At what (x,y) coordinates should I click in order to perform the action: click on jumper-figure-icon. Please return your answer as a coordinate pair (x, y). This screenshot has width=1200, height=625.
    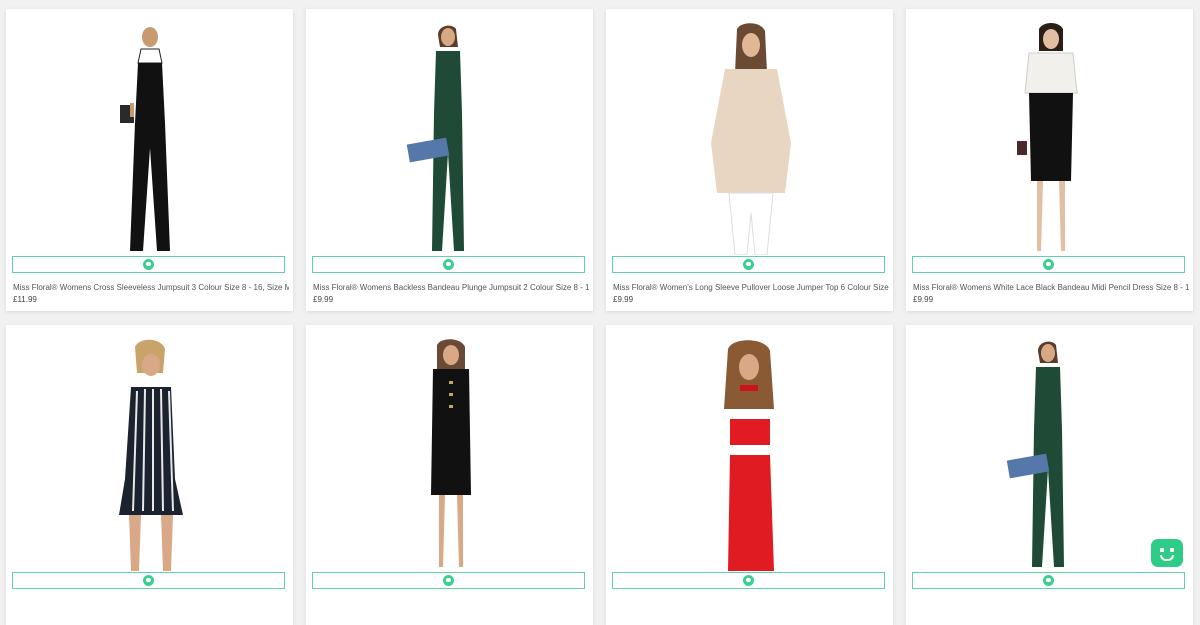
    Looking at the image, I should click on (750, 139).